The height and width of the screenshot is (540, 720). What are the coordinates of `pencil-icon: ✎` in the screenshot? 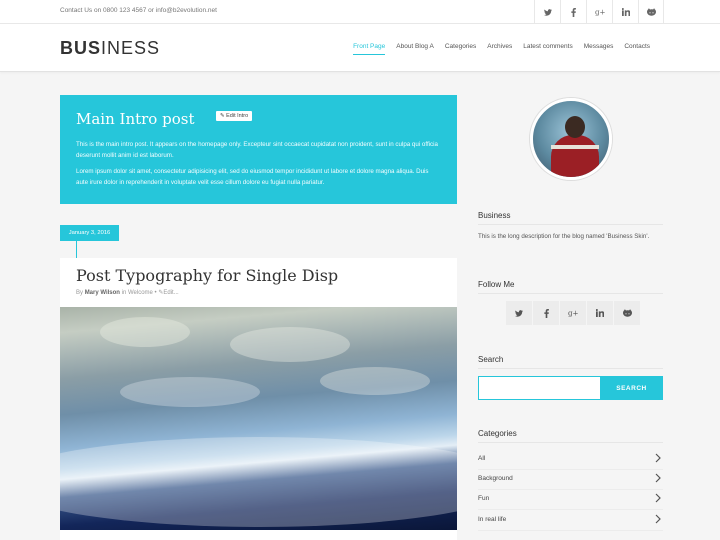 It's located at (222, 116).